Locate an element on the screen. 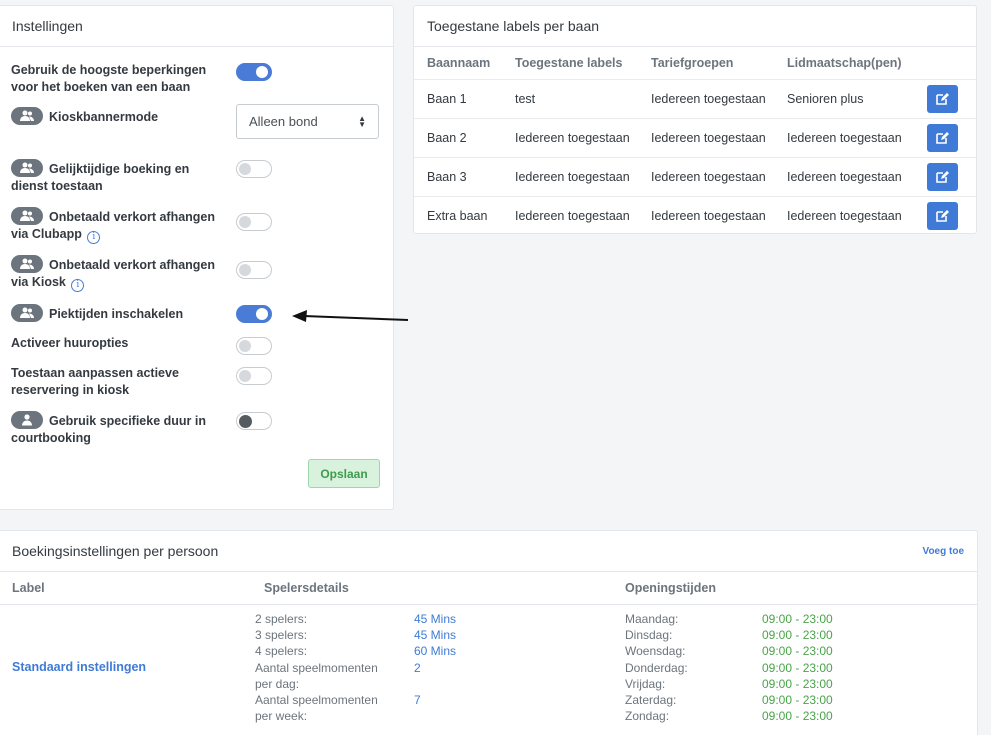 This screenshot has width=991, height=735. highest-restrictions-toggle is located at coordinates (254, 72).